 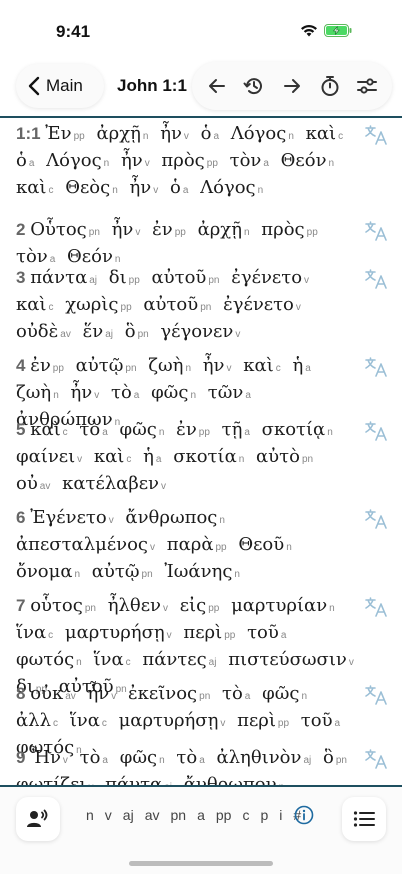 What do you see at coordinates (211, 456) in the screenshot?
I see `greek-word: σκοτία n` at bounding box center [211, 456].